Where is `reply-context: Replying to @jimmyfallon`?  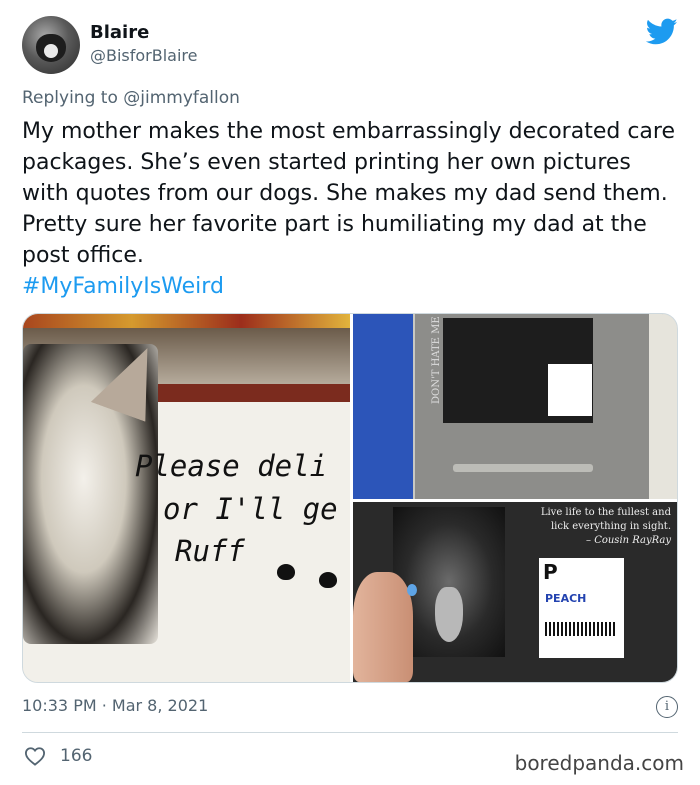 reply-context: Replying to @jimmyfallon is located at coordinates (131, 98).